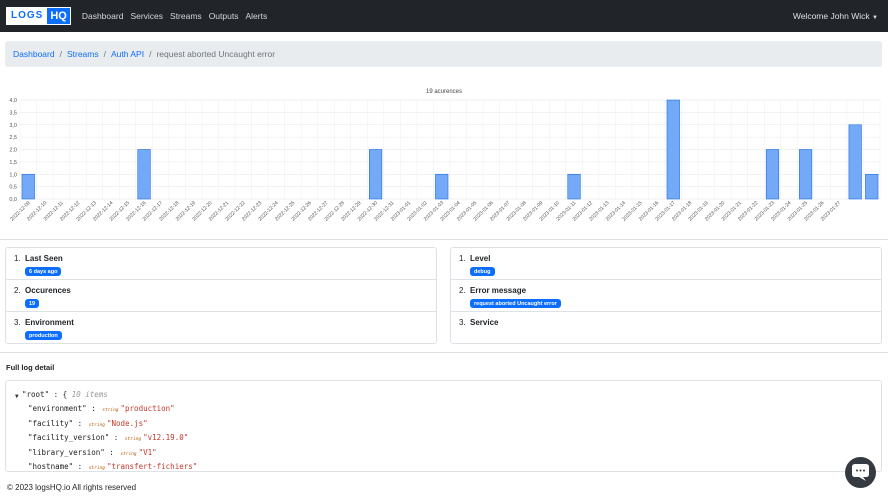 This screenshot has width=888, height=500. I want to click on json-key: "root", so click(36, 394).